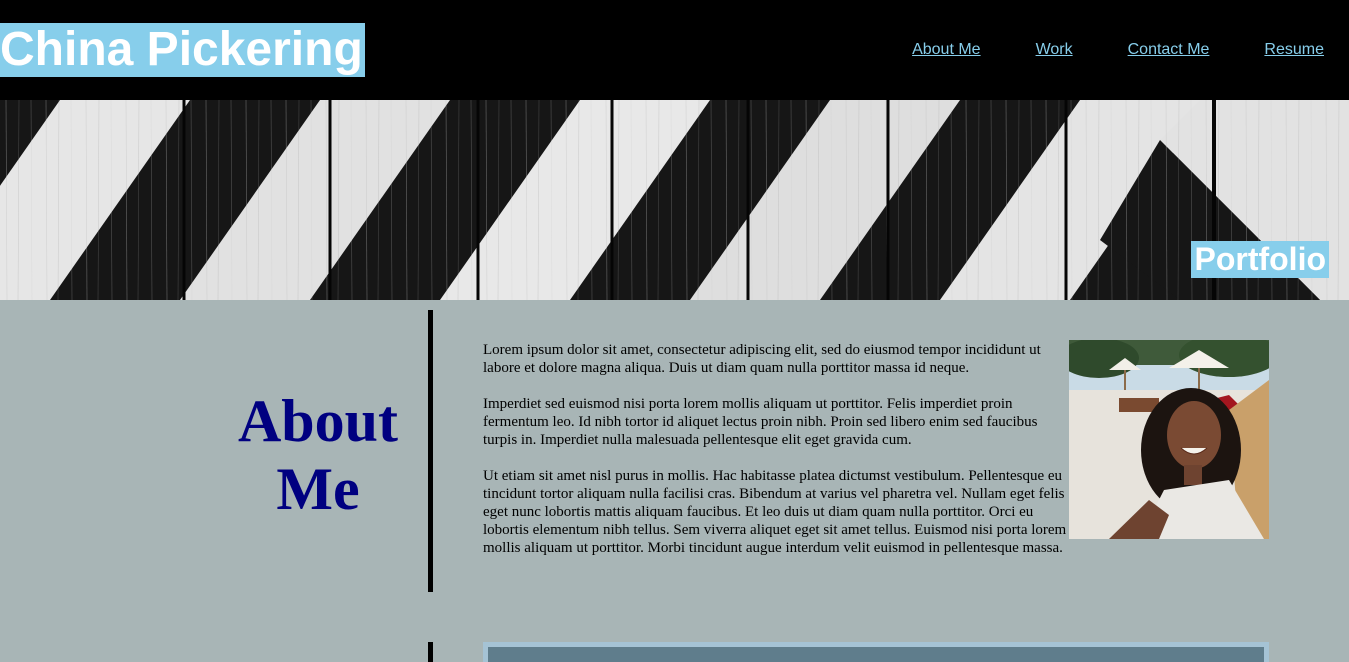 The width and height of the screenshot is (1349, 662). Describe the element at coordinates (1294, 50) in the screenshot. I see `nav-link-resume: Resume` at that location.